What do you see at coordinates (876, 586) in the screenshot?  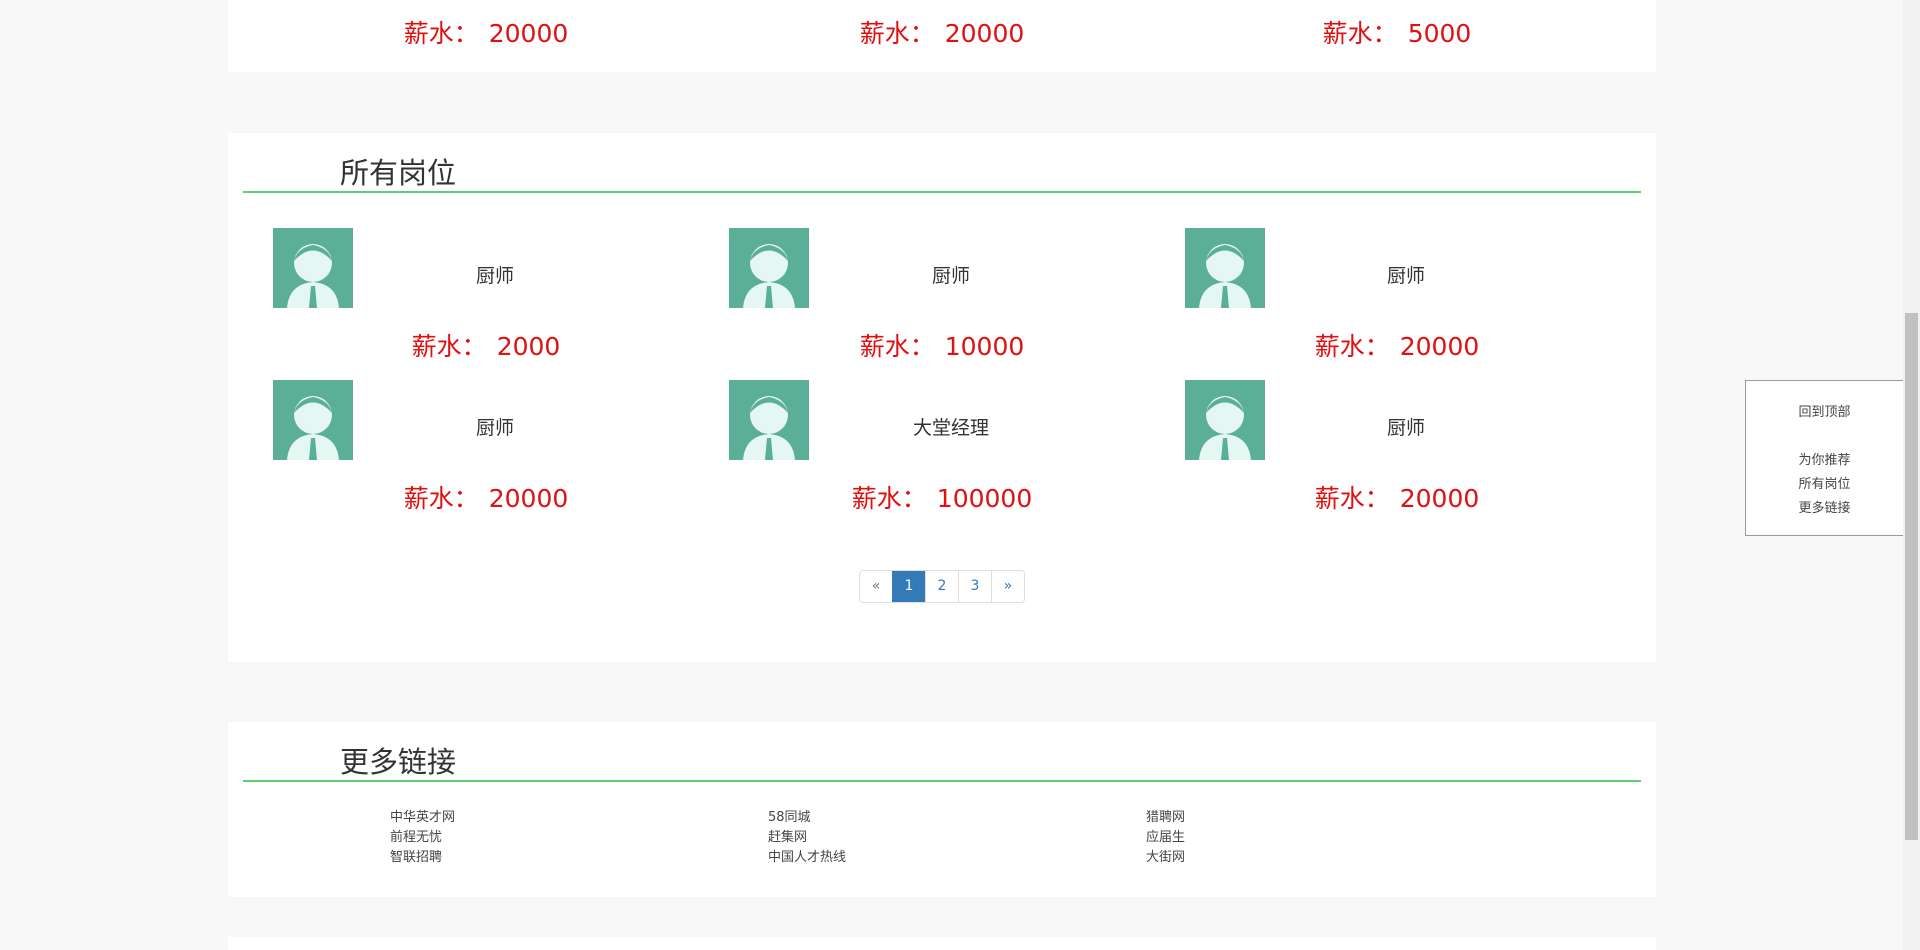 I see `pagination-prev-button: «` at bounding box center [876, 586].